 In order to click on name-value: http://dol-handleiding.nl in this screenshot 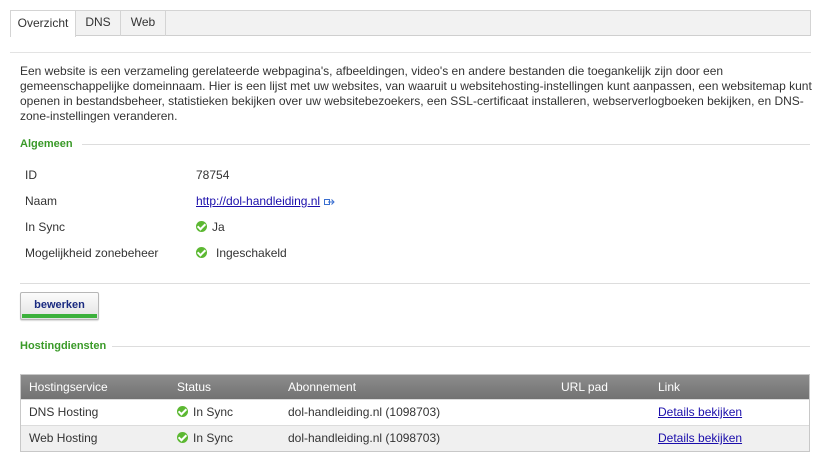, I will do `click(265, 201)`.